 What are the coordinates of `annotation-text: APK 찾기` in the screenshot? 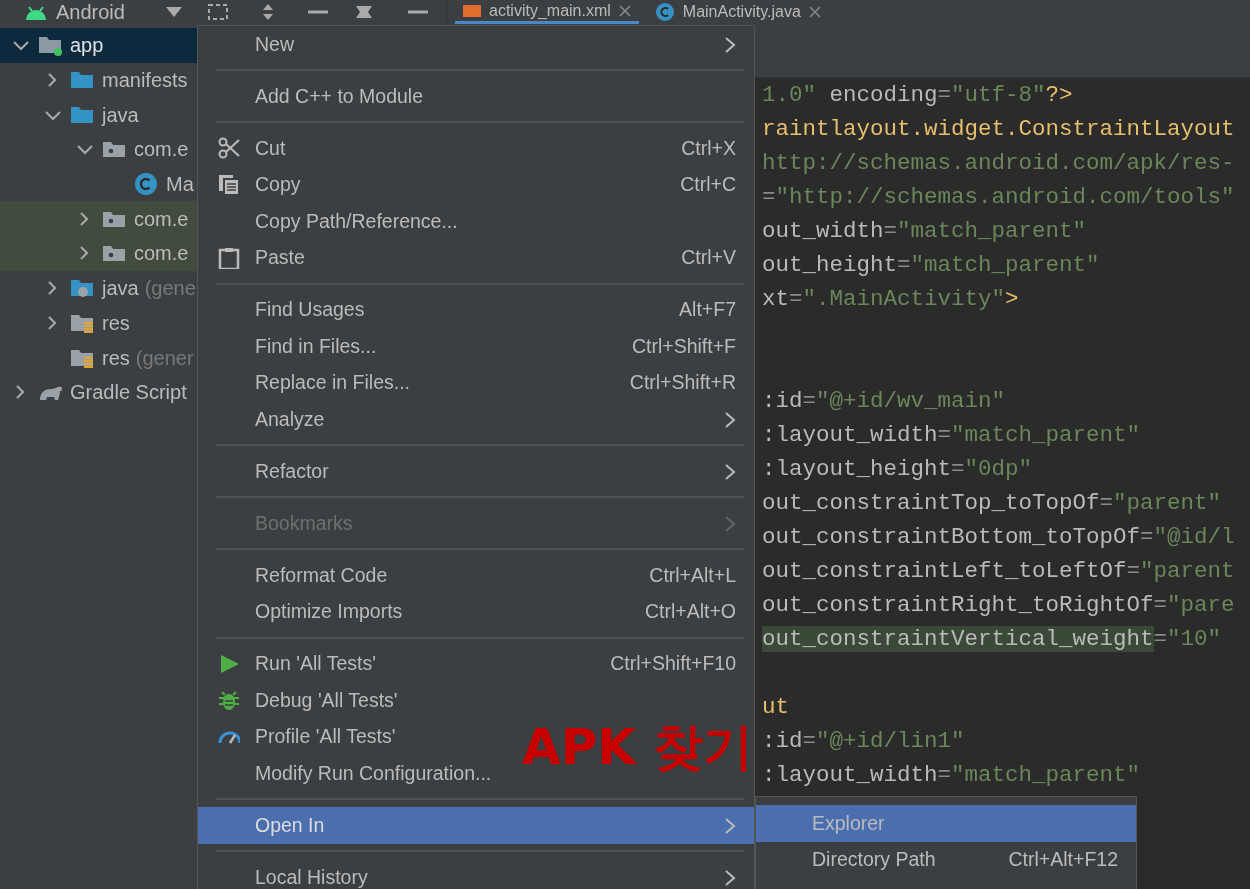 It's located at (638, 747).